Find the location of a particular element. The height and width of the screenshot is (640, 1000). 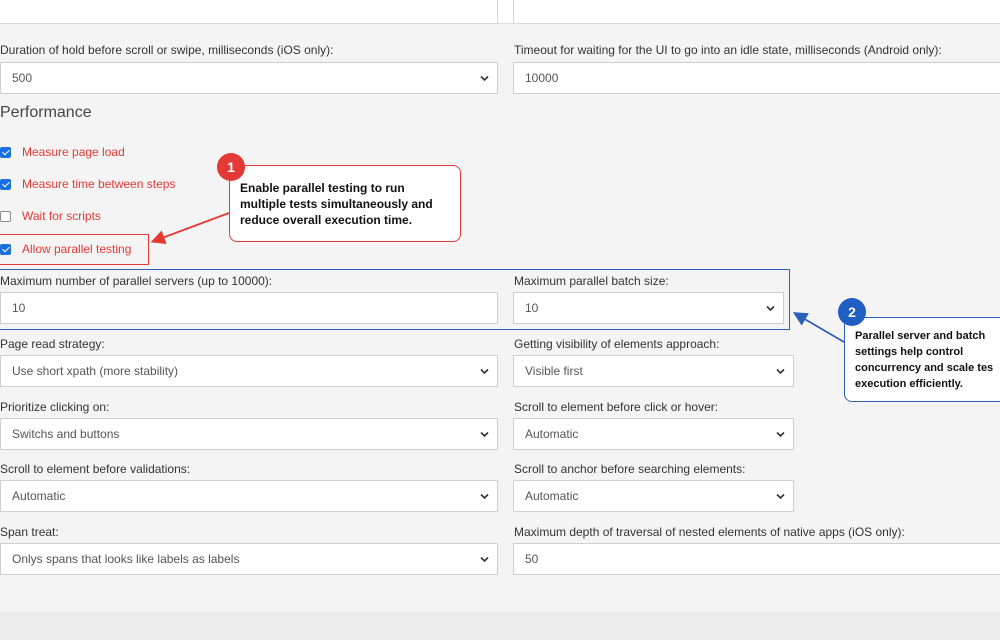

page-read-value: Use short xpath (more stability) is located at coordinates (95, 371).